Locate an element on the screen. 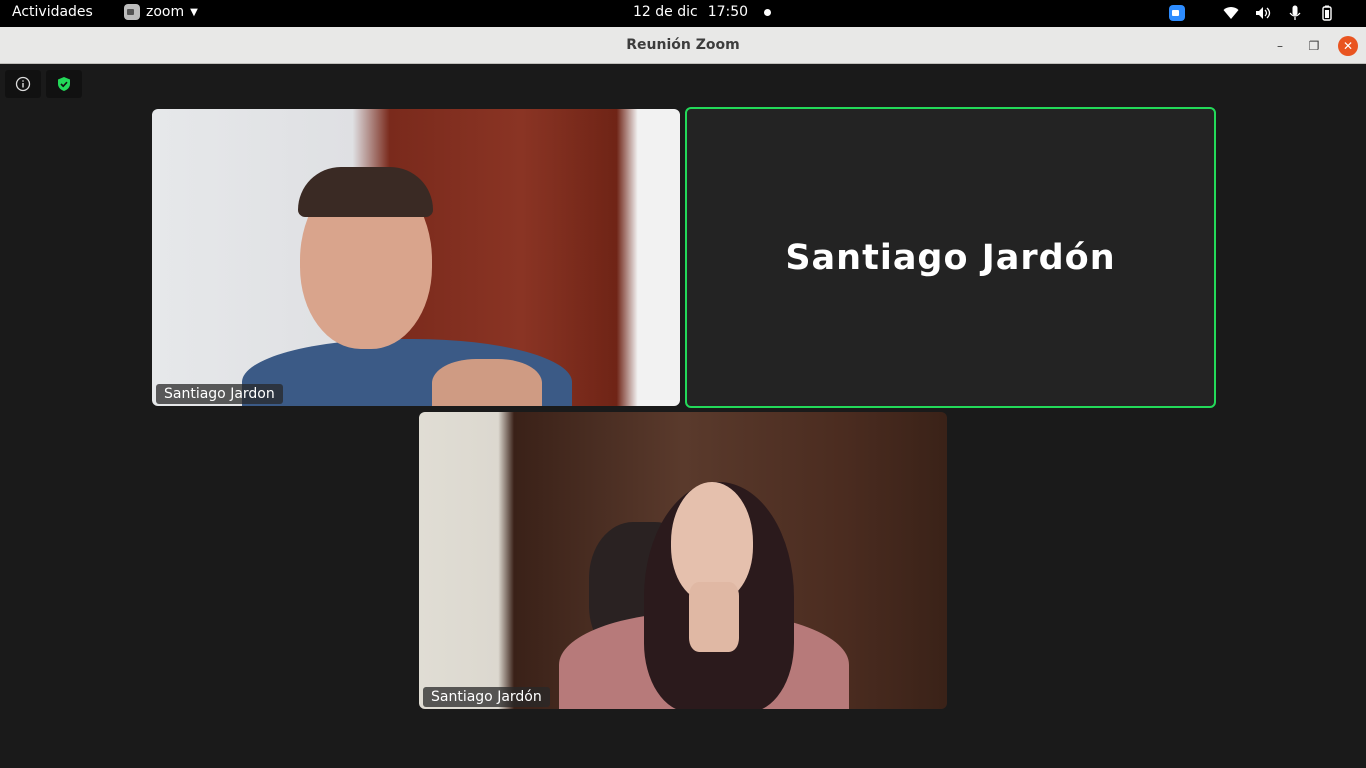  zoom-app-icon is located at coordinates (132, 12).